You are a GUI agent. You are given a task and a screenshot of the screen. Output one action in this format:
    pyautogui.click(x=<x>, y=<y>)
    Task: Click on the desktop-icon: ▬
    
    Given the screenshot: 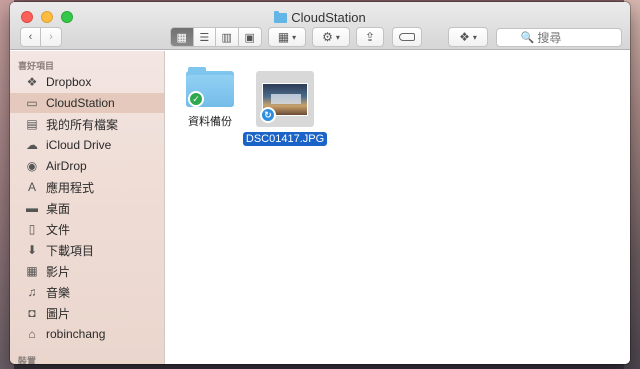 What is the action you would take?
    pyautogui.click(x=32, y=208)
    